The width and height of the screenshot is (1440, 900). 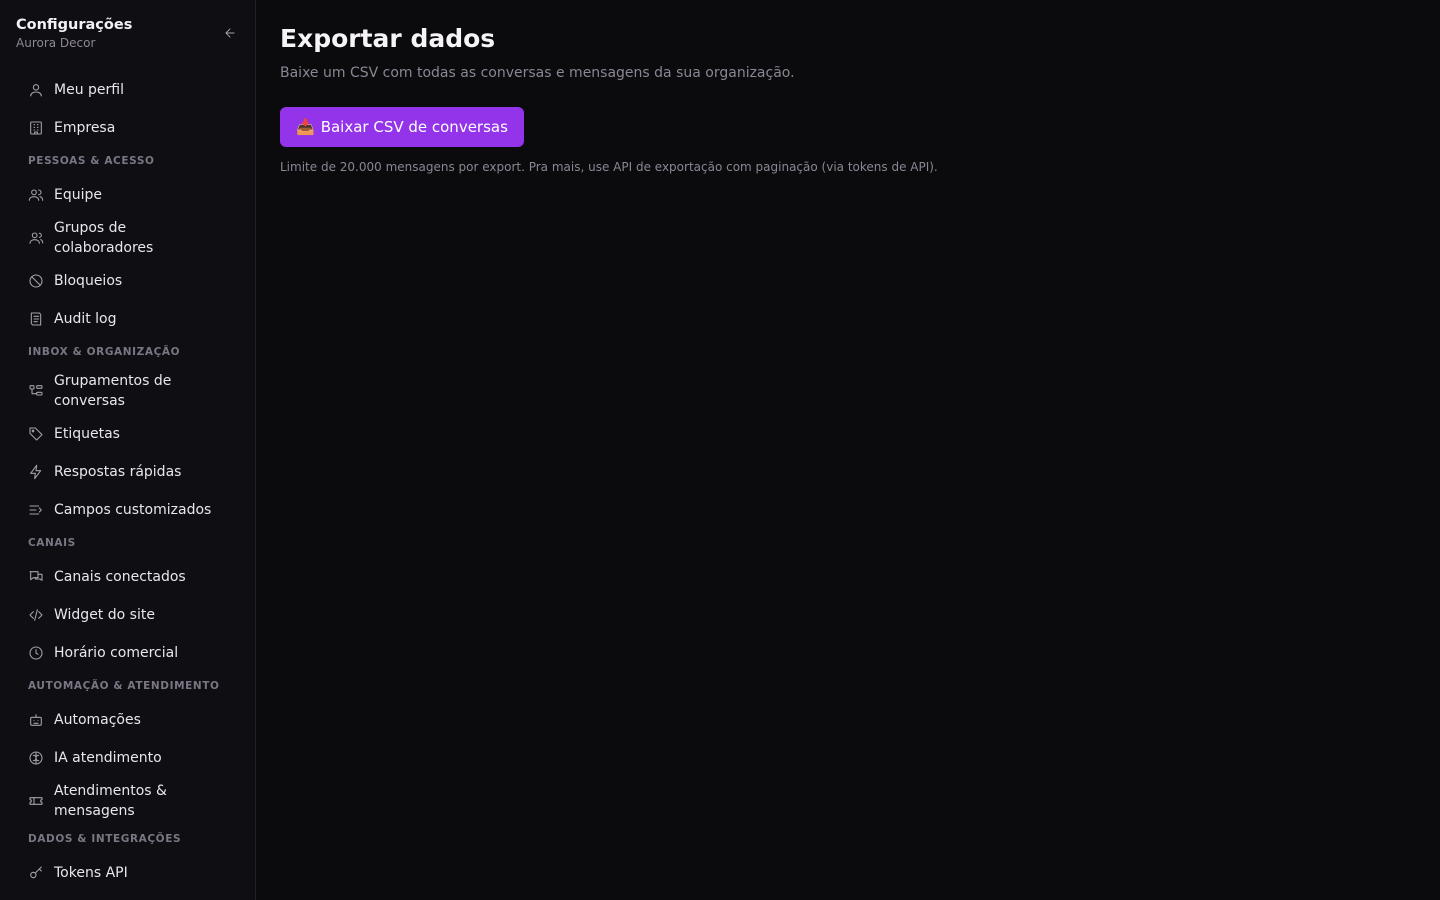 I want to click on sidebar-item-label: Grupamentos de conversas, so click(x=113, y=391).